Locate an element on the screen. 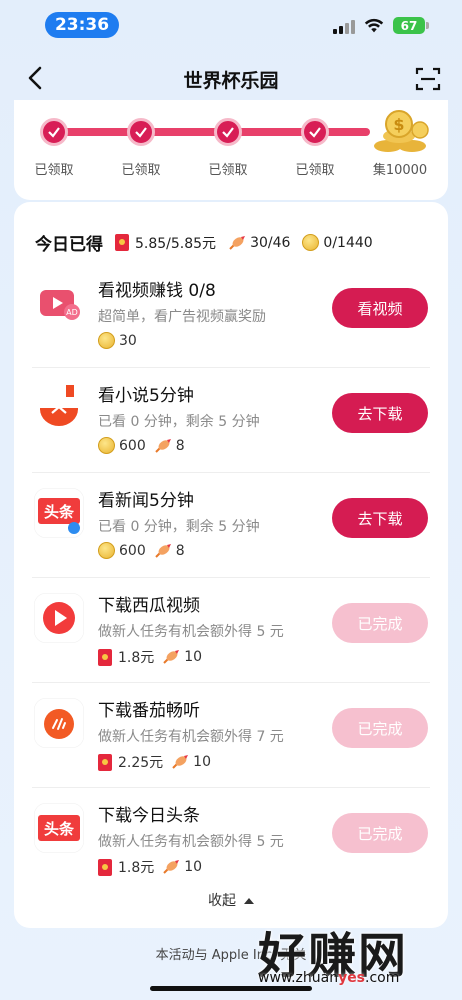 This screenshot has height=1000, width=462. task-reward: 2.25元 10 is located at coordinates (154, 762).